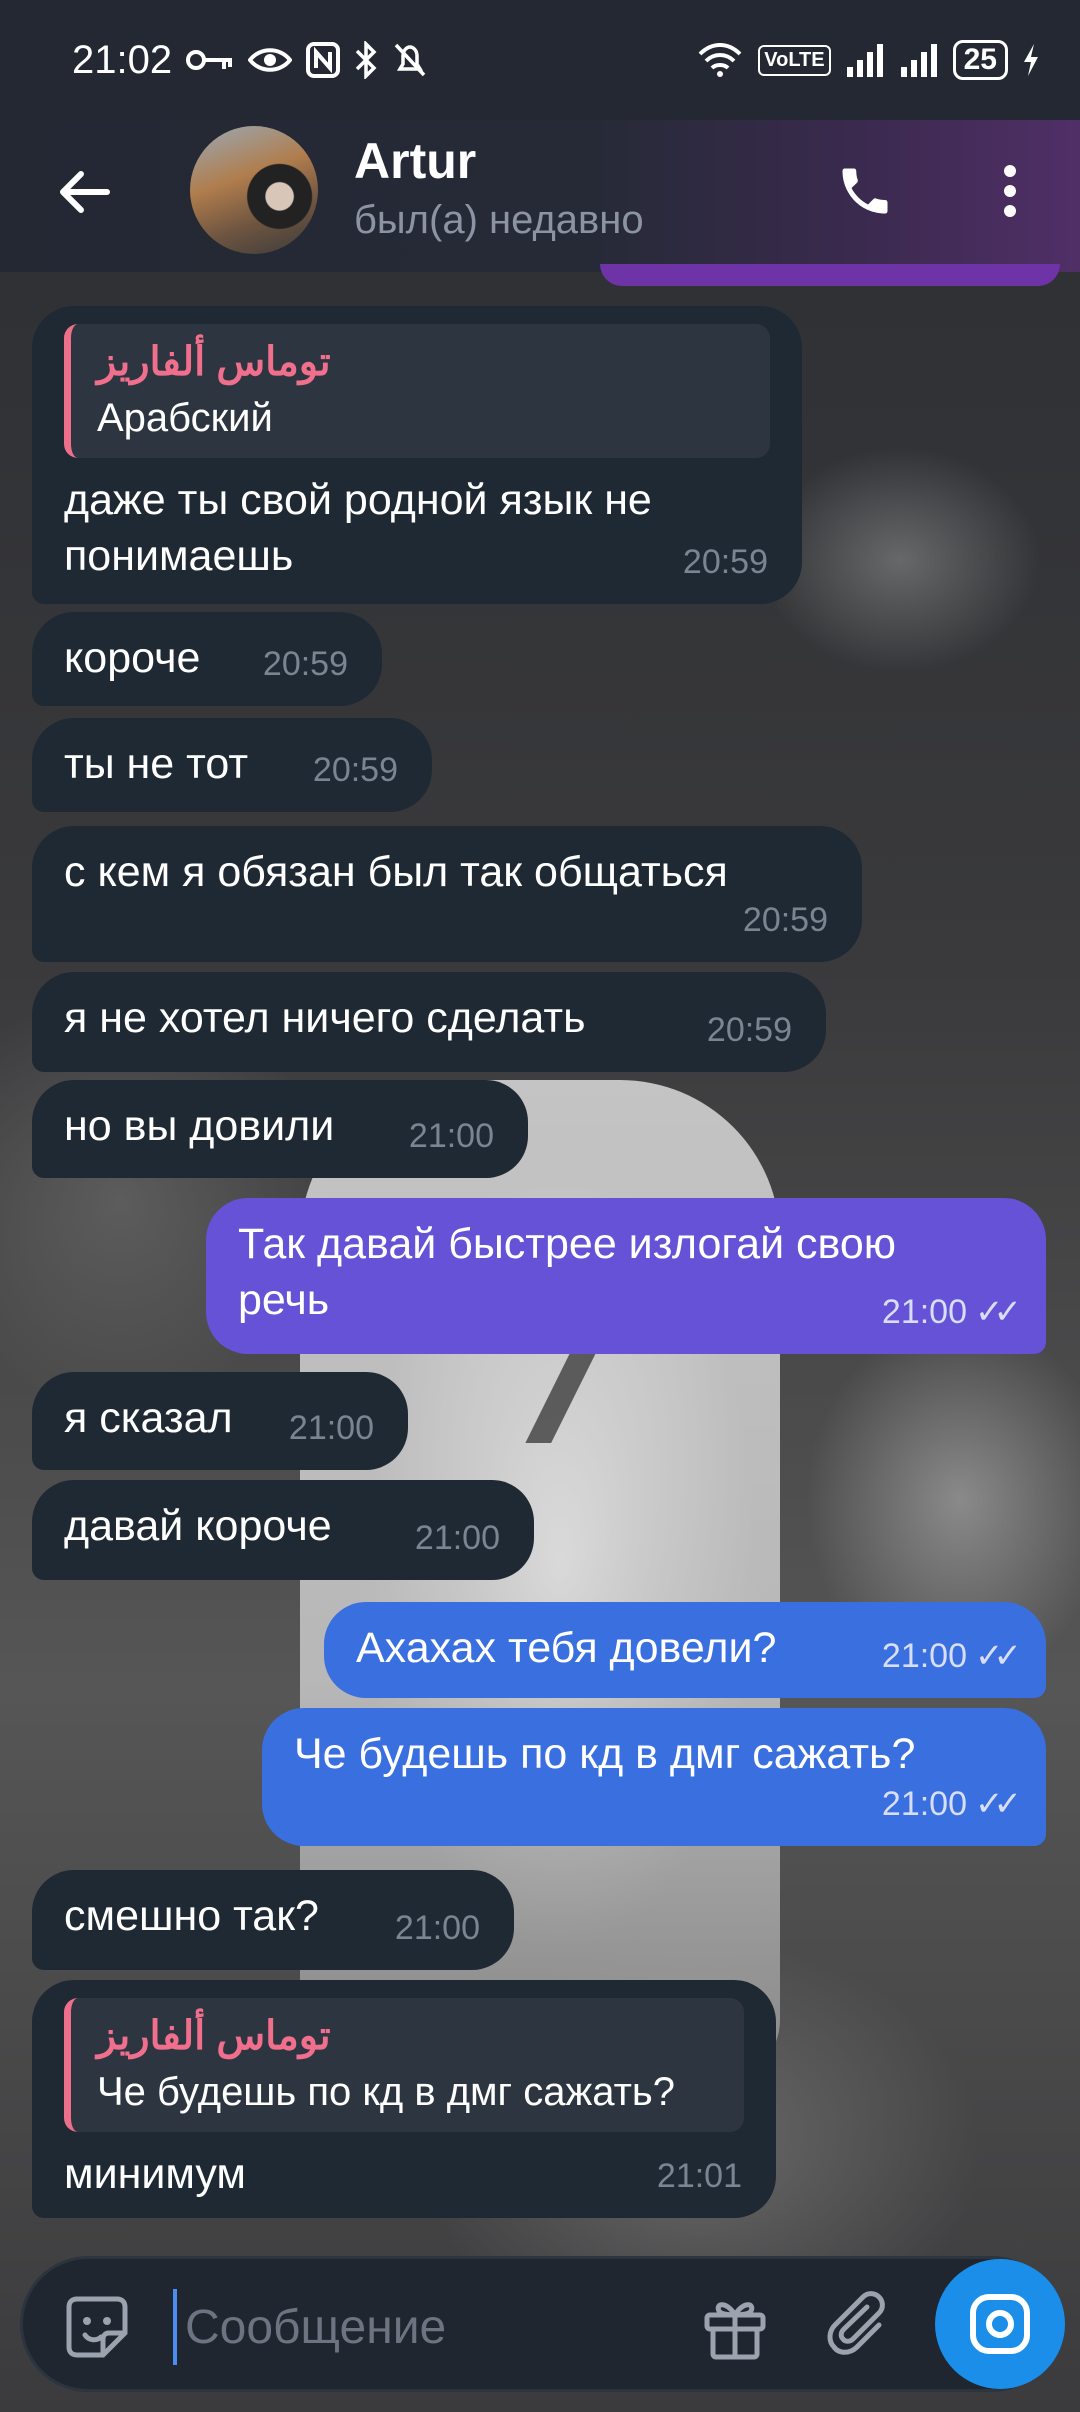  I want to click on message-bubble: я не хотел ничего сделать 20:59, so click(429, 1022).